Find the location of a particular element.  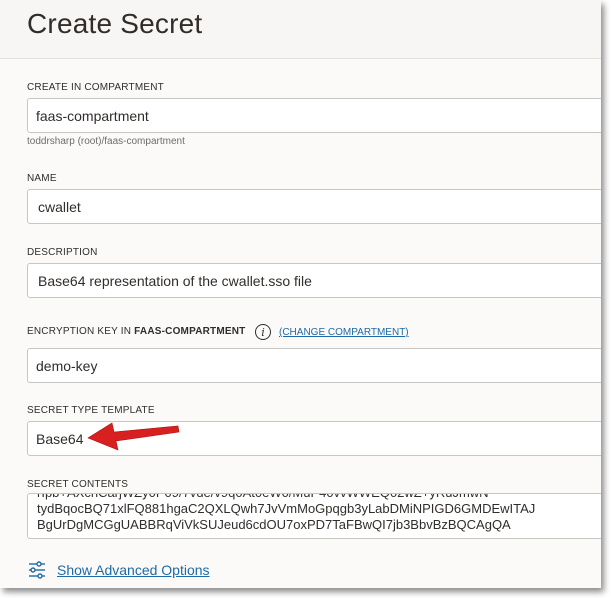

change-compartment-link: (CHANGE COMPARTMENT) is located at coordinates (344, 332).